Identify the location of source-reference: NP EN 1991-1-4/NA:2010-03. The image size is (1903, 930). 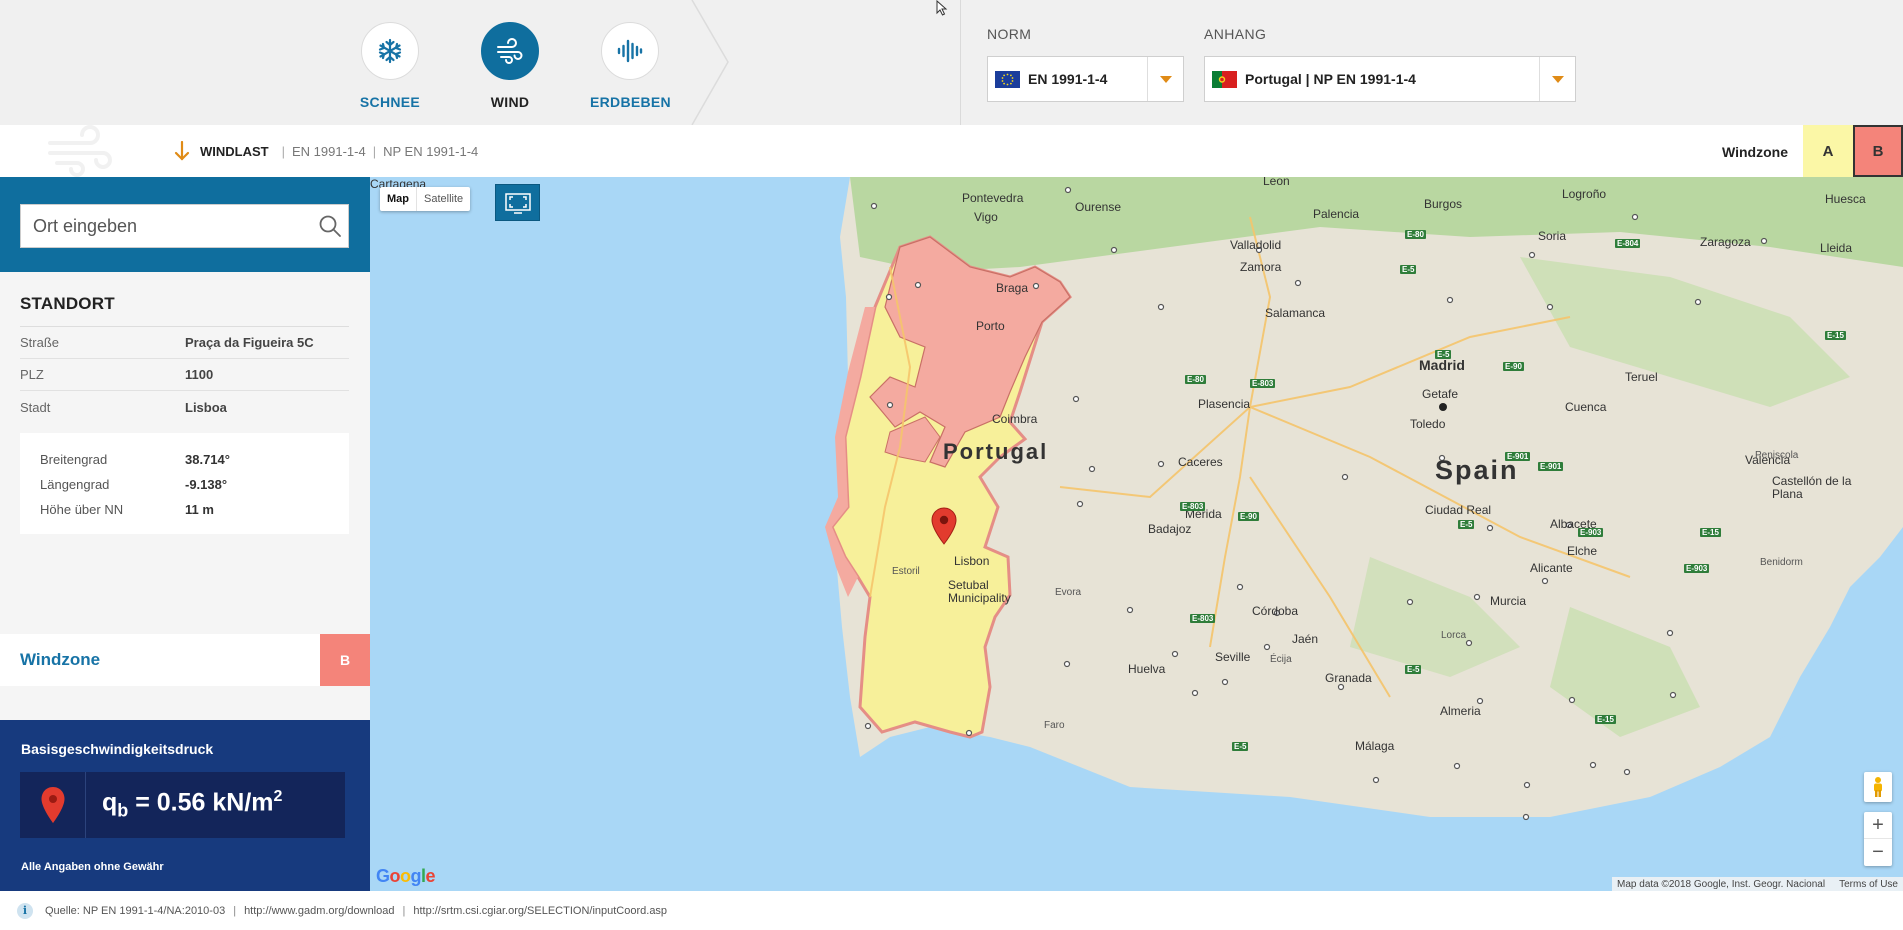
(154, 910).